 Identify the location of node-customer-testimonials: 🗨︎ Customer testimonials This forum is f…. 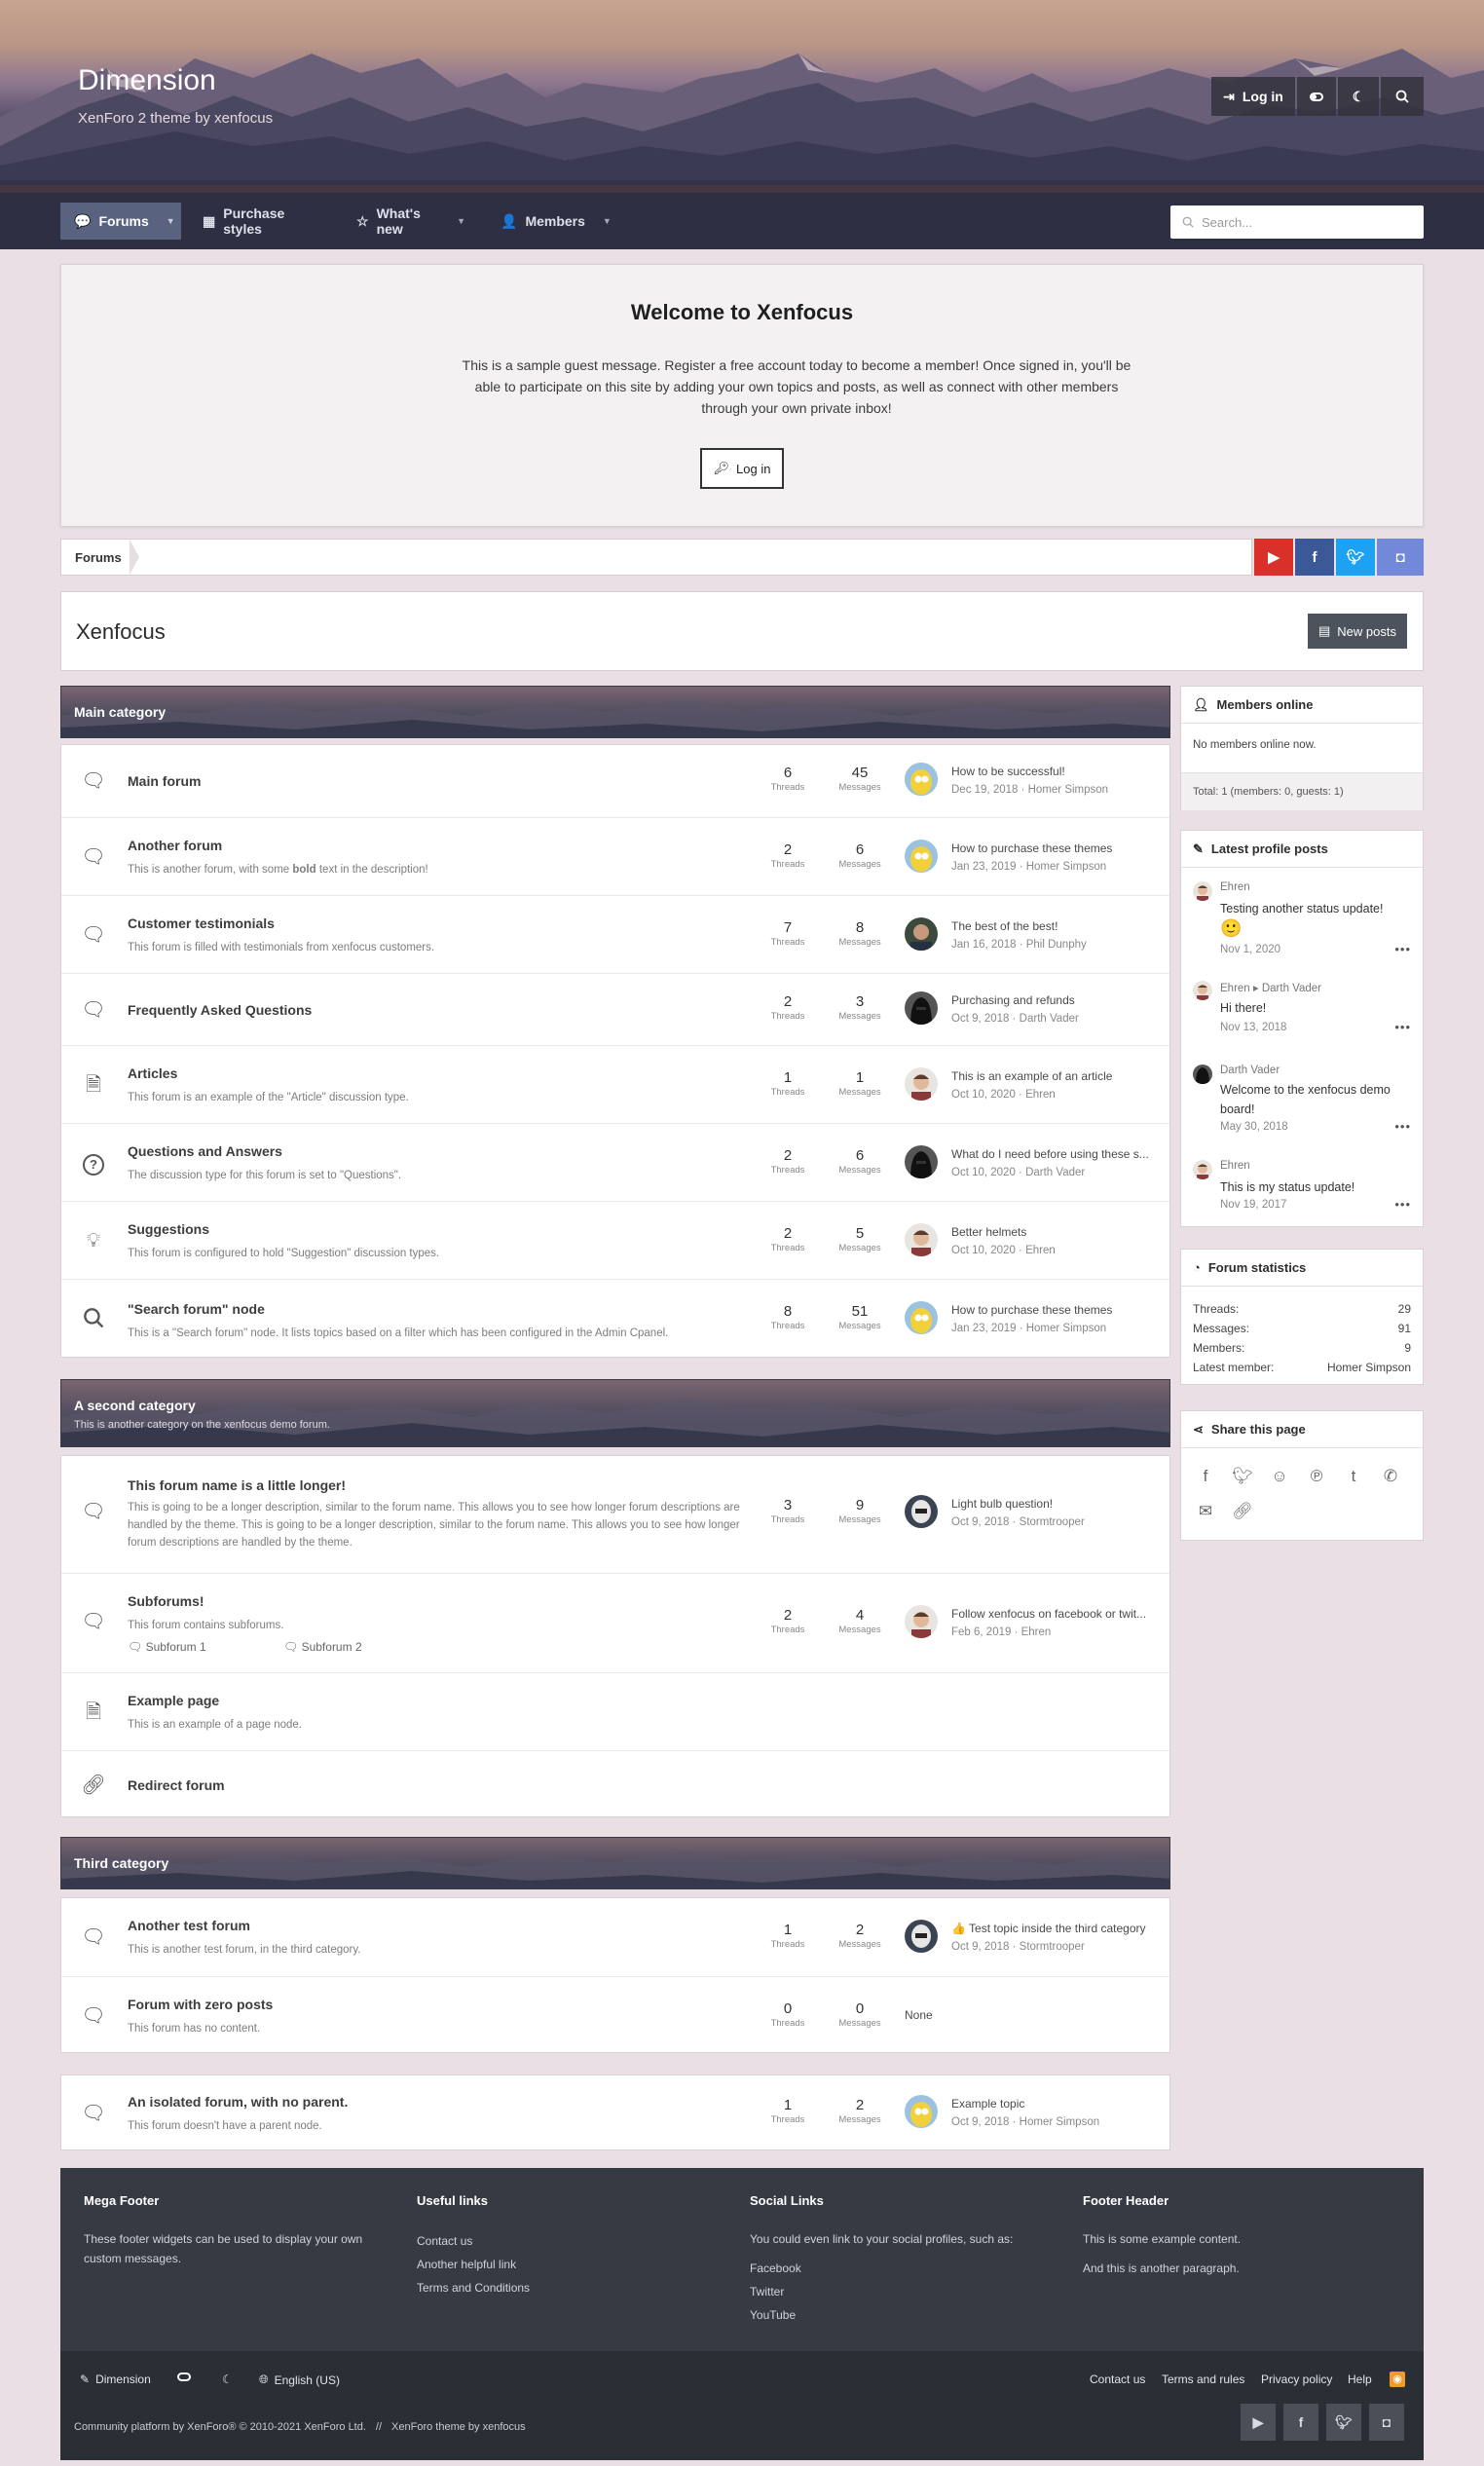
(615, 934).